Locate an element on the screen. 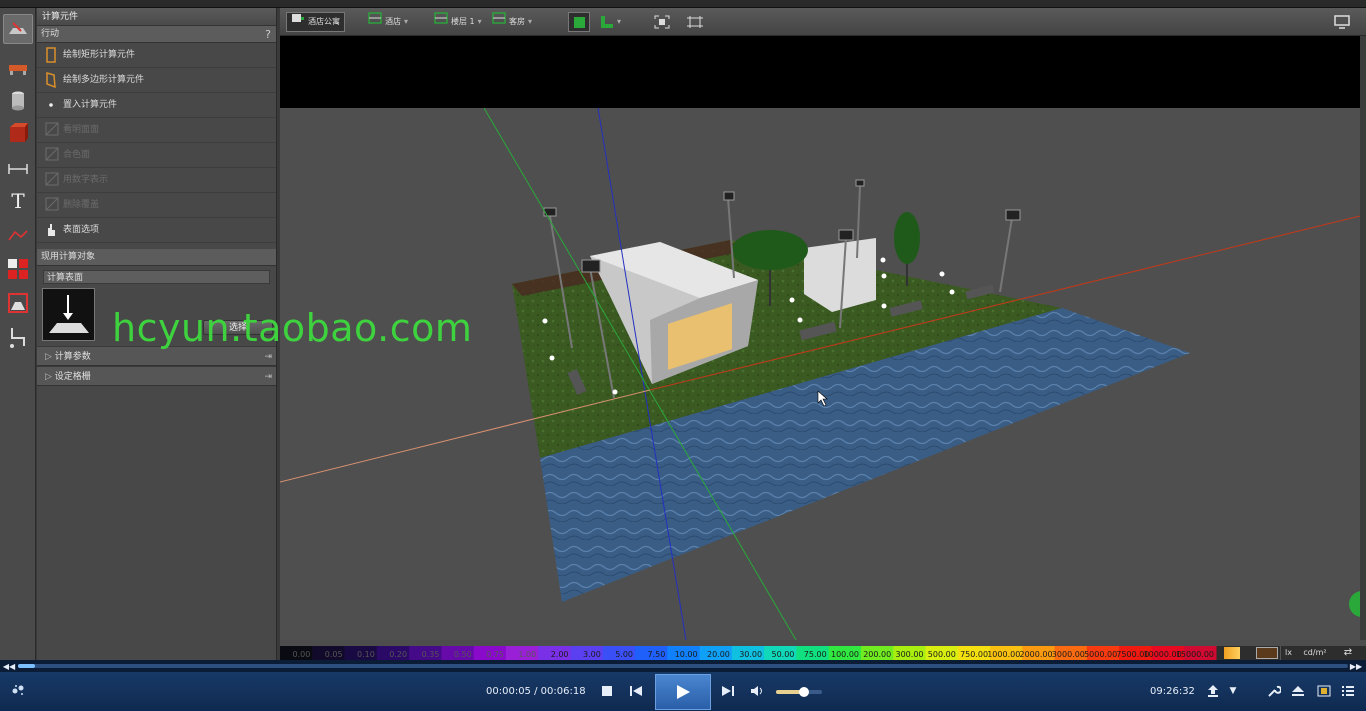 The width and height of the screenshot is (1366, 711). legend-value-label: 2.00 is located at coordinates (560, 654).